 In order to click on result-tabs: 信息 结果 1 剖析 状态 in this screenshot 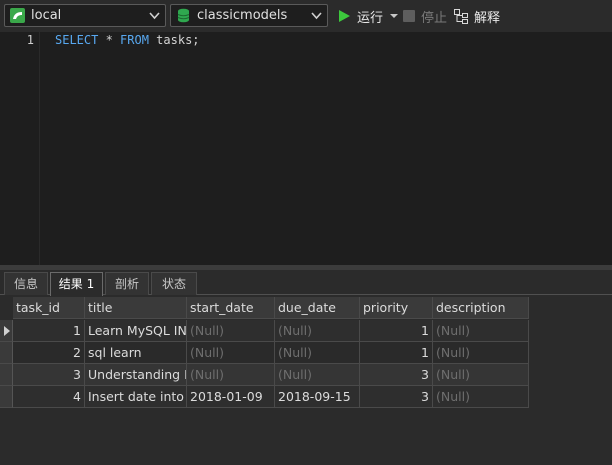, I will do `click(306, 283)`.